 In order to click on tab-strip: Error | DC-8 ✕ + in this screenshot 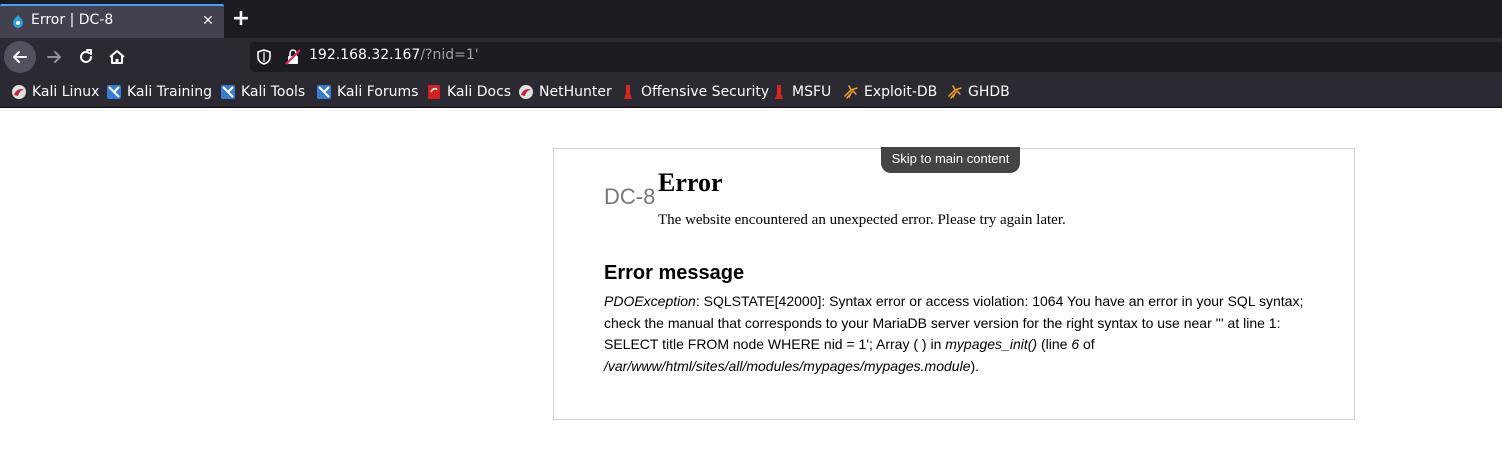, I will do `click(751, 19)`.